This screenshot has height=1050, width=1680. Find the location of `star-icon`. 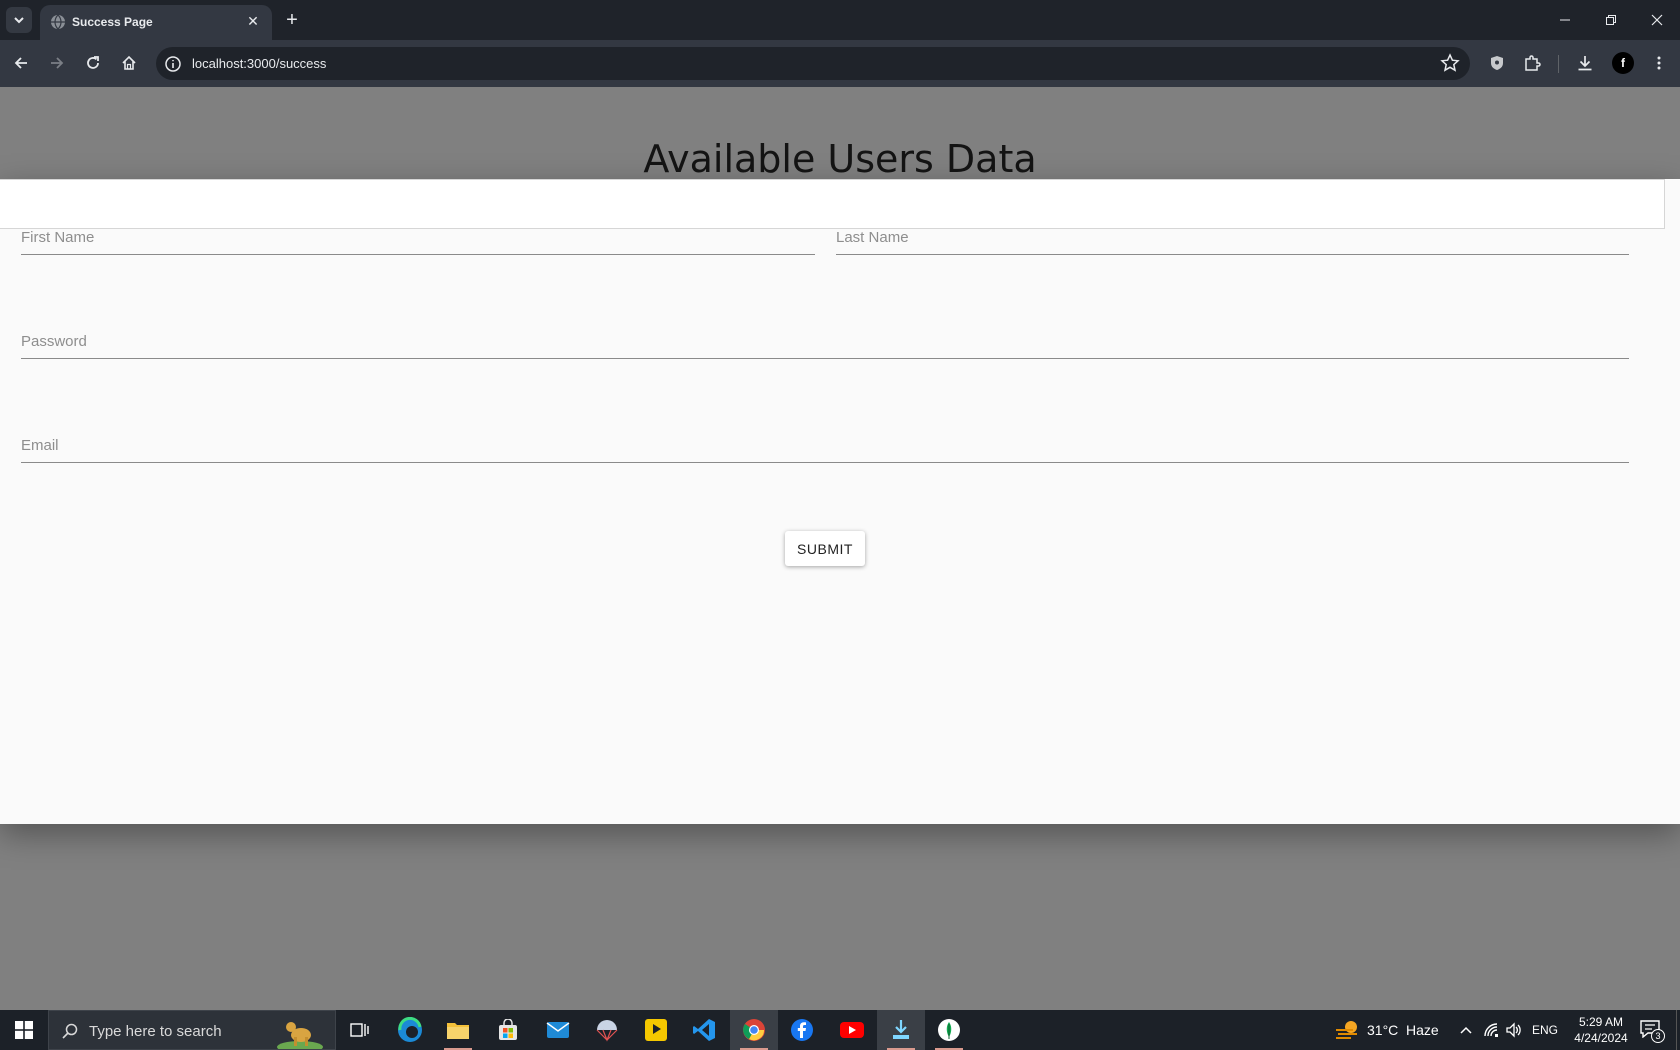

star-icon is located at coordinates (1450, 63).